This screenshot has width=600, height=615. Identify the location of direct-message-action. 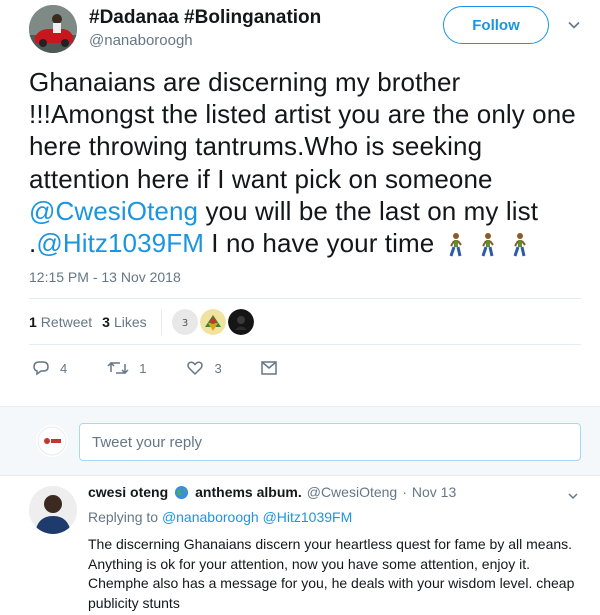
(269, 368).